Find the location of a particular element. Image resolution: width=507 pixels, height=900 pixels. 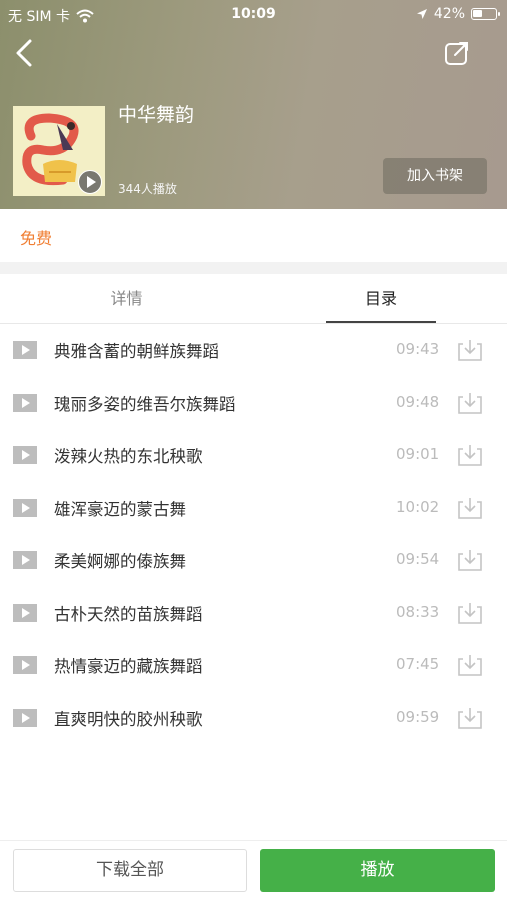

bottom-action-bar: 下载全部 播放 is located at coordinates (253, 870).